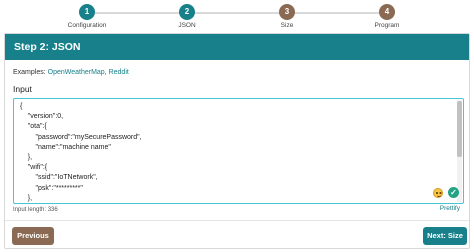 The width and height of the screenshot is (474, 252). What do you see at coordinates (237, 16) in the screenshot?
I see `stepper: 1 Configuration 2 JSON 3 Size 4 Program` at bounding box center [237, 16].